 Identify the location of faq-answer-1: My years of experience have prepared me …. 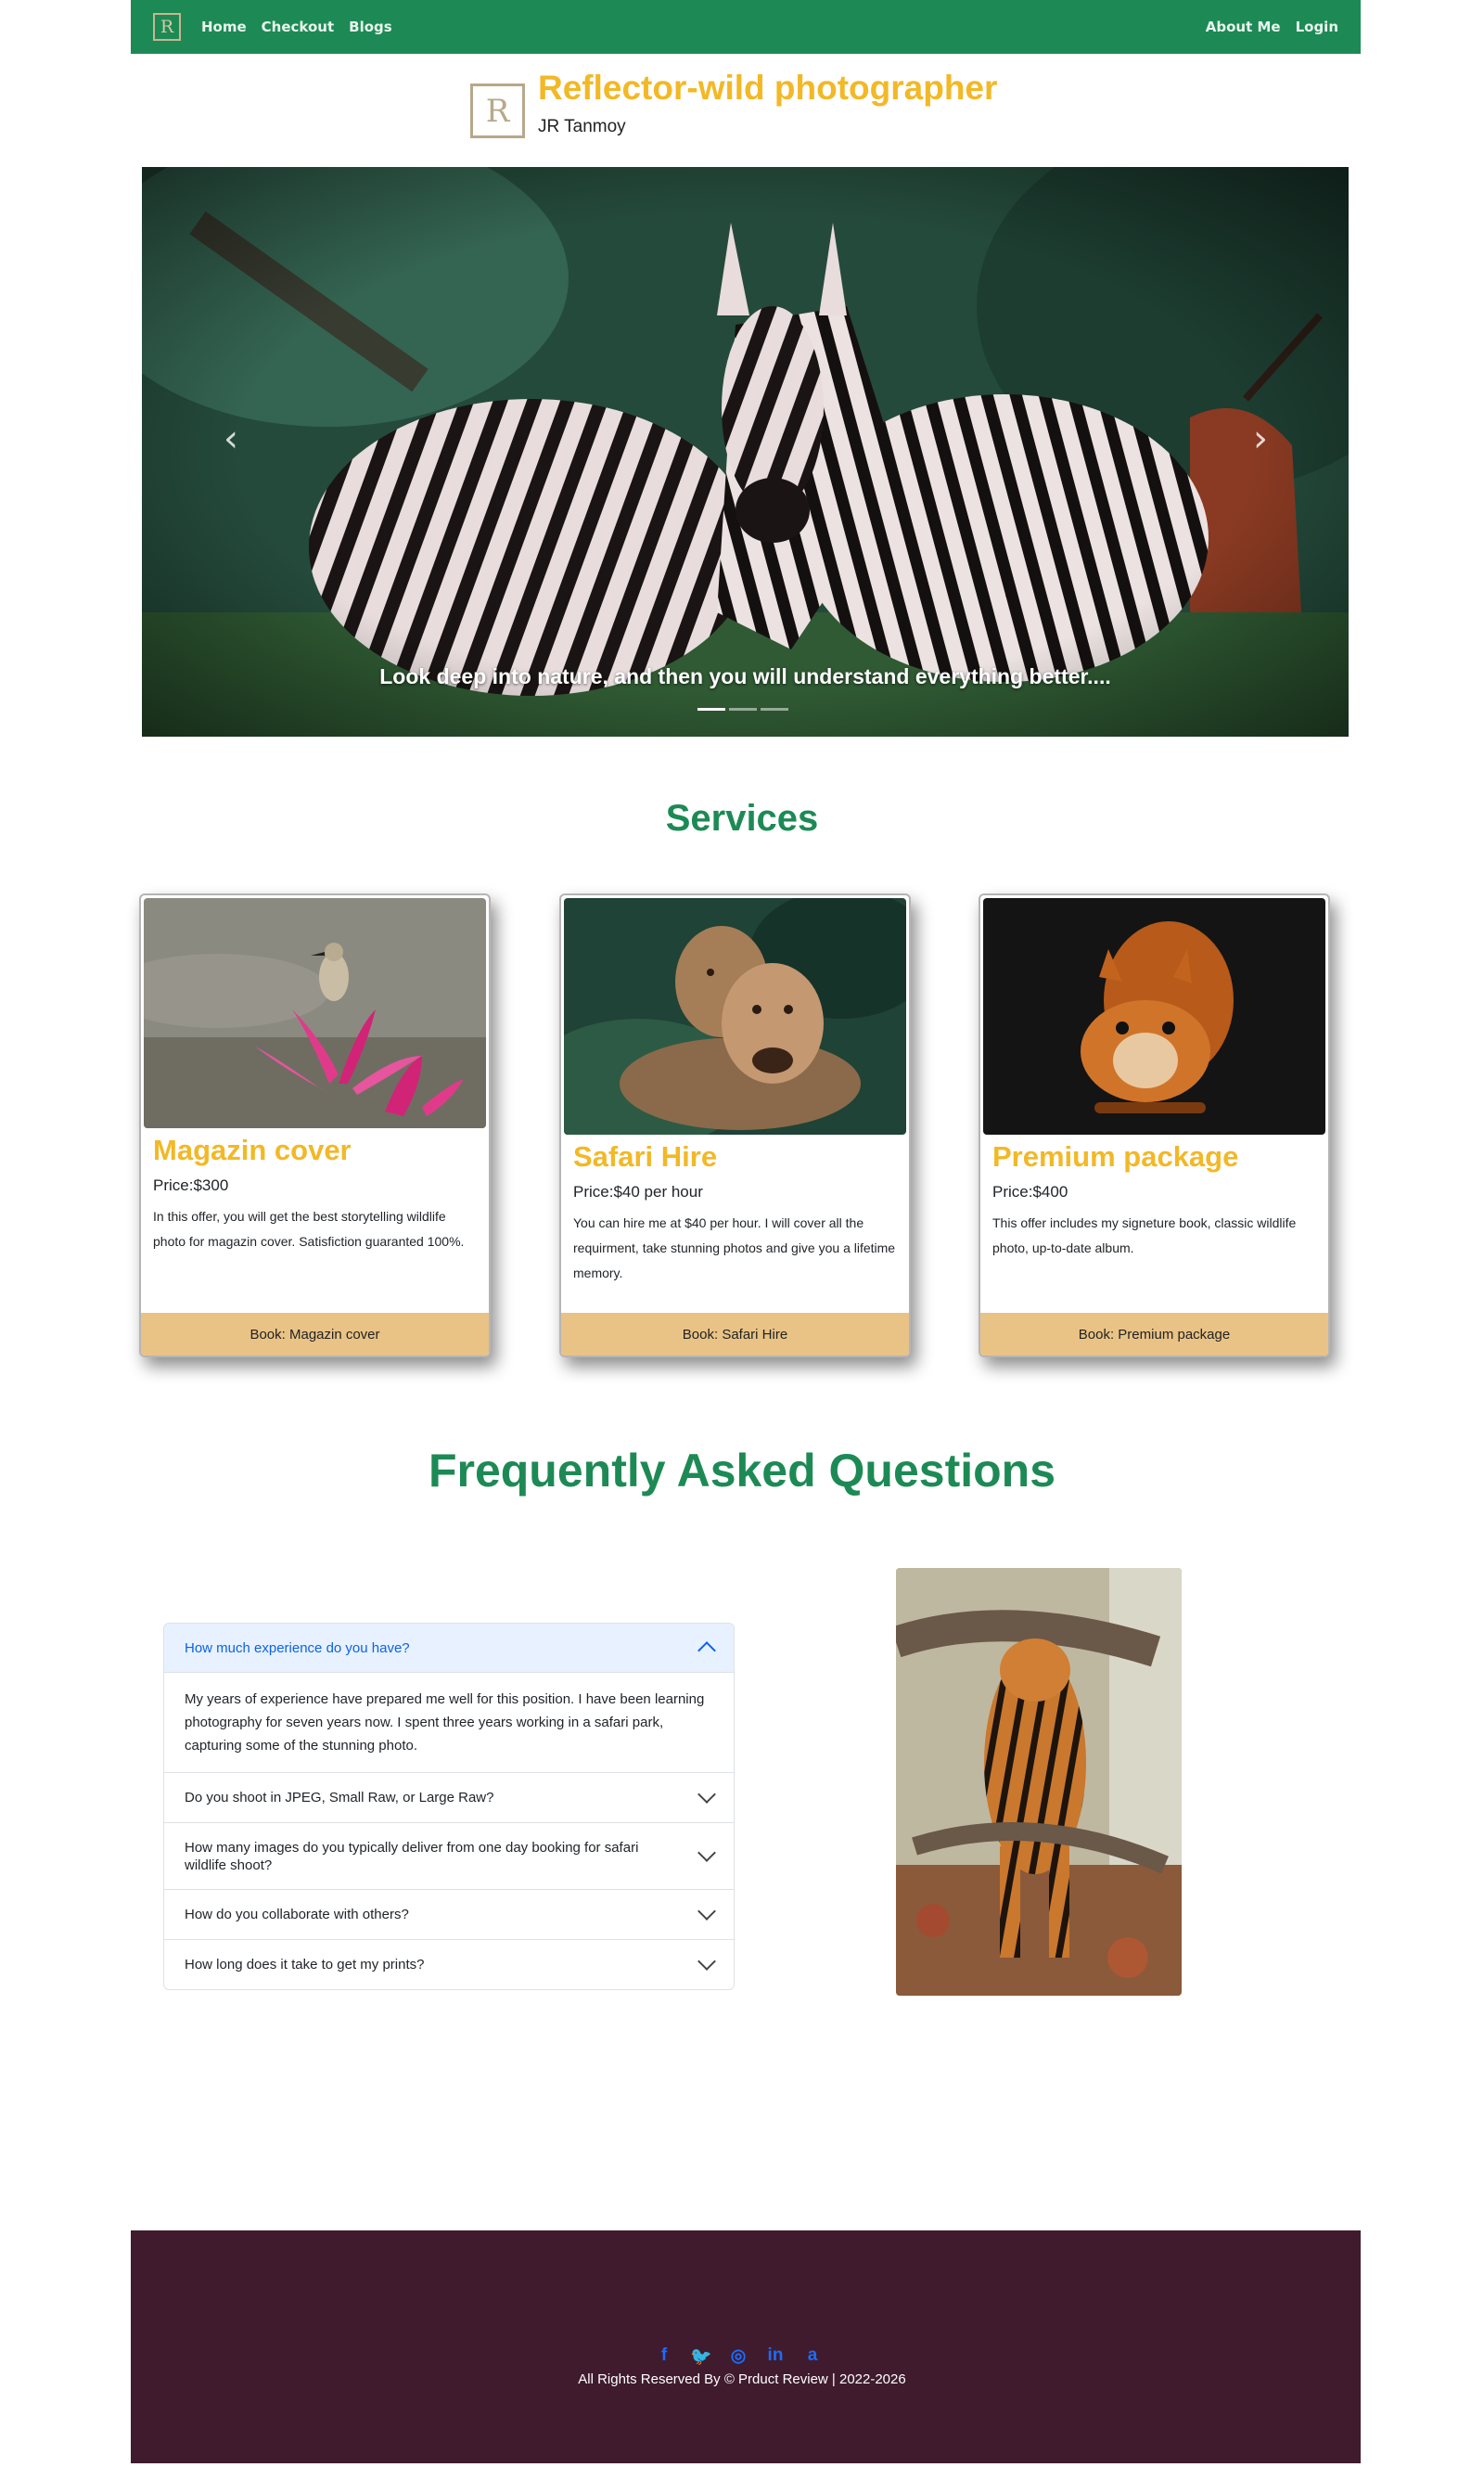
(449, 1722).